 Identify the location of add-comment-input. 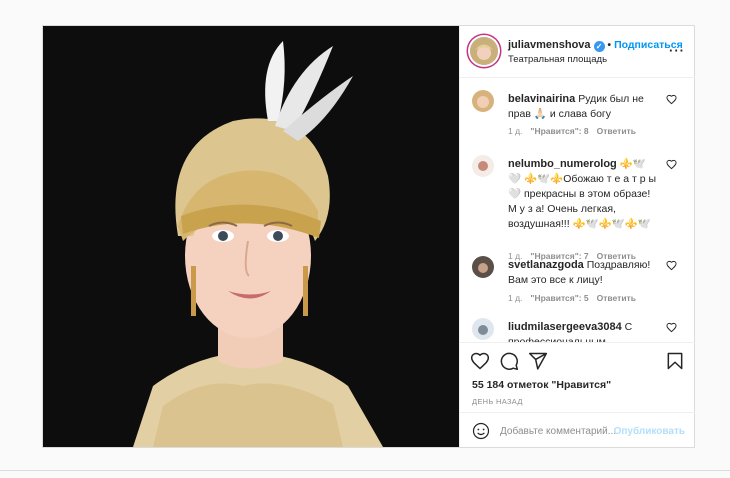
(559, 431).